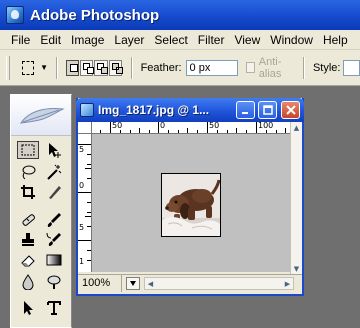 The width and height of the screenshot is (360, 328). I want to click on move-tool-icon, so click(54, 150).